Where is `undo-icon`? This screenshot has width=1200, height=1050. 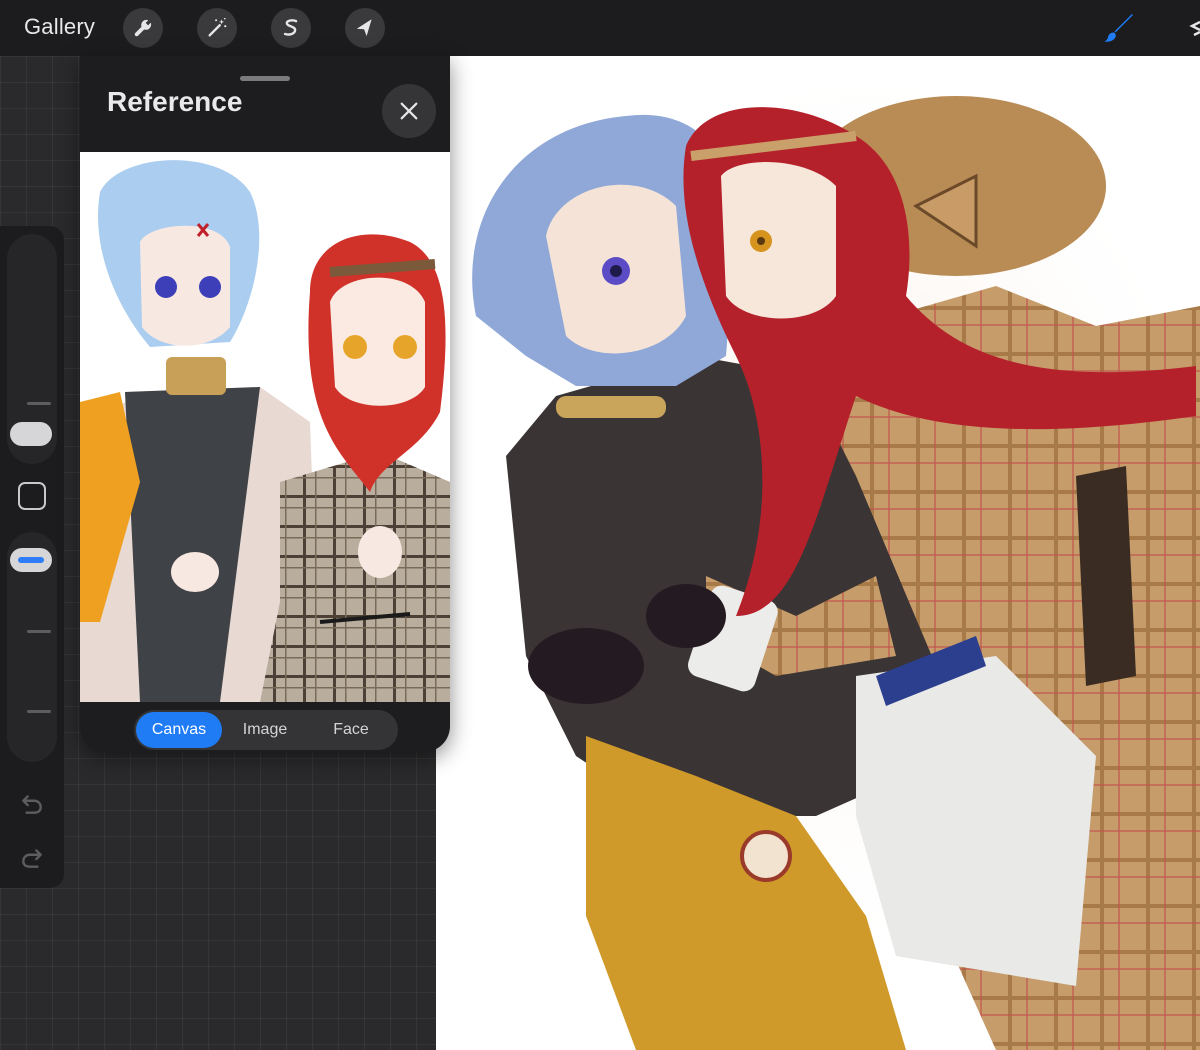
undo-icon is located at coordinates (32, 804).